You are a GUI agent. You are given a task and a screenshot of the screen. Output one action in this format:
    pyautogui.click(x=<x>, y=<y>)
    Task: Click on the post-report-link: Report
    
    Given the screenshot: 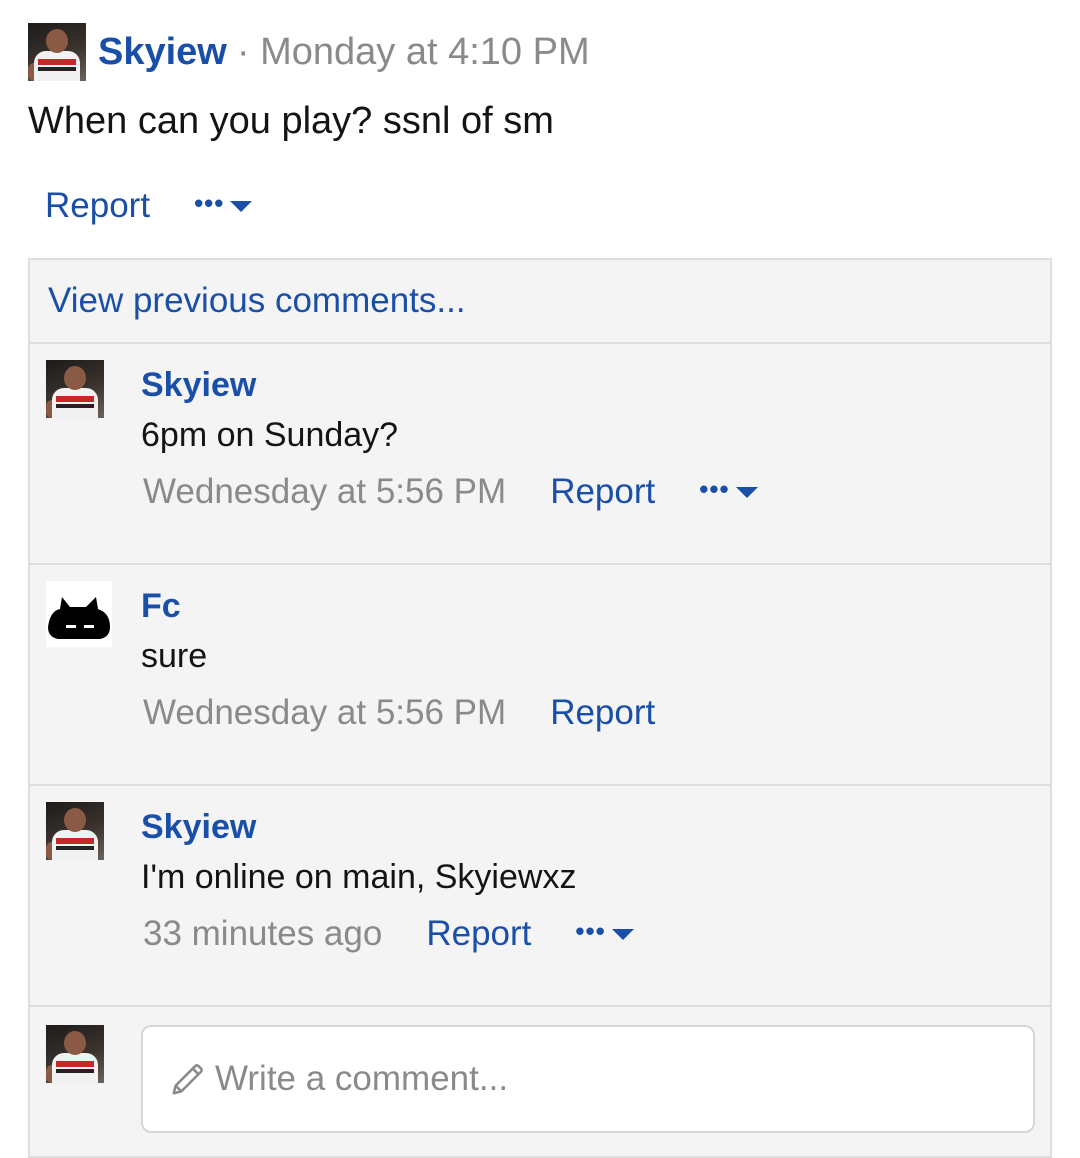 What is the action you would take?
    pyautogui.click(x=97, y=206)
    